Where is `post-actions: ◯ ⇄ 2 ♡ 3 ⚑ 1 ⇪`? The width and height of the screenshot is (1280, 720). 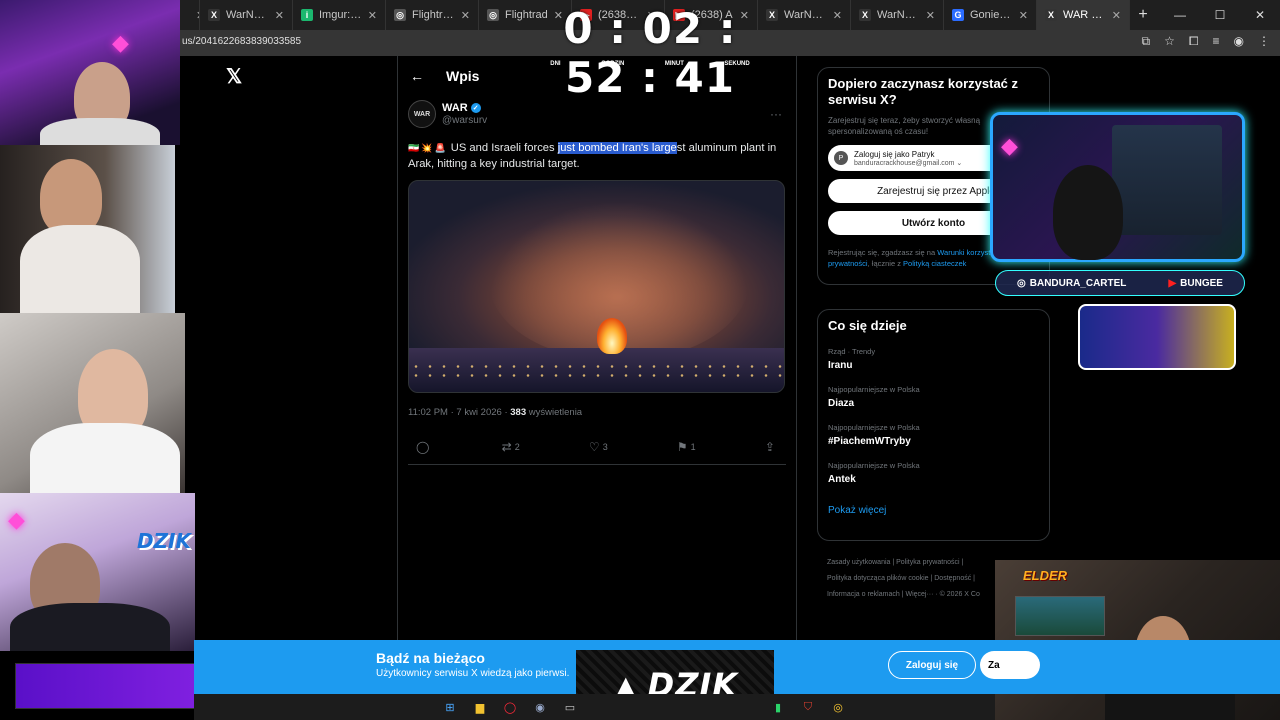
post-actions: ◯ ⇄ 2 ♡ 3 ⚑ 1 ⇪ is located at coordinates (597, 452).